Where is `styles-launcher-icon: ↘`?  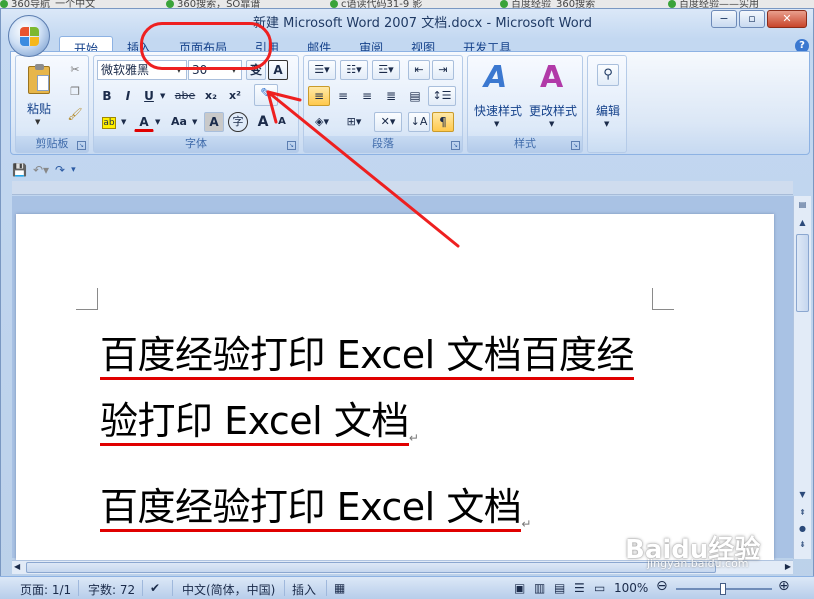 styles-launcher-icon: ↘ is located at coordinates (575, 145).